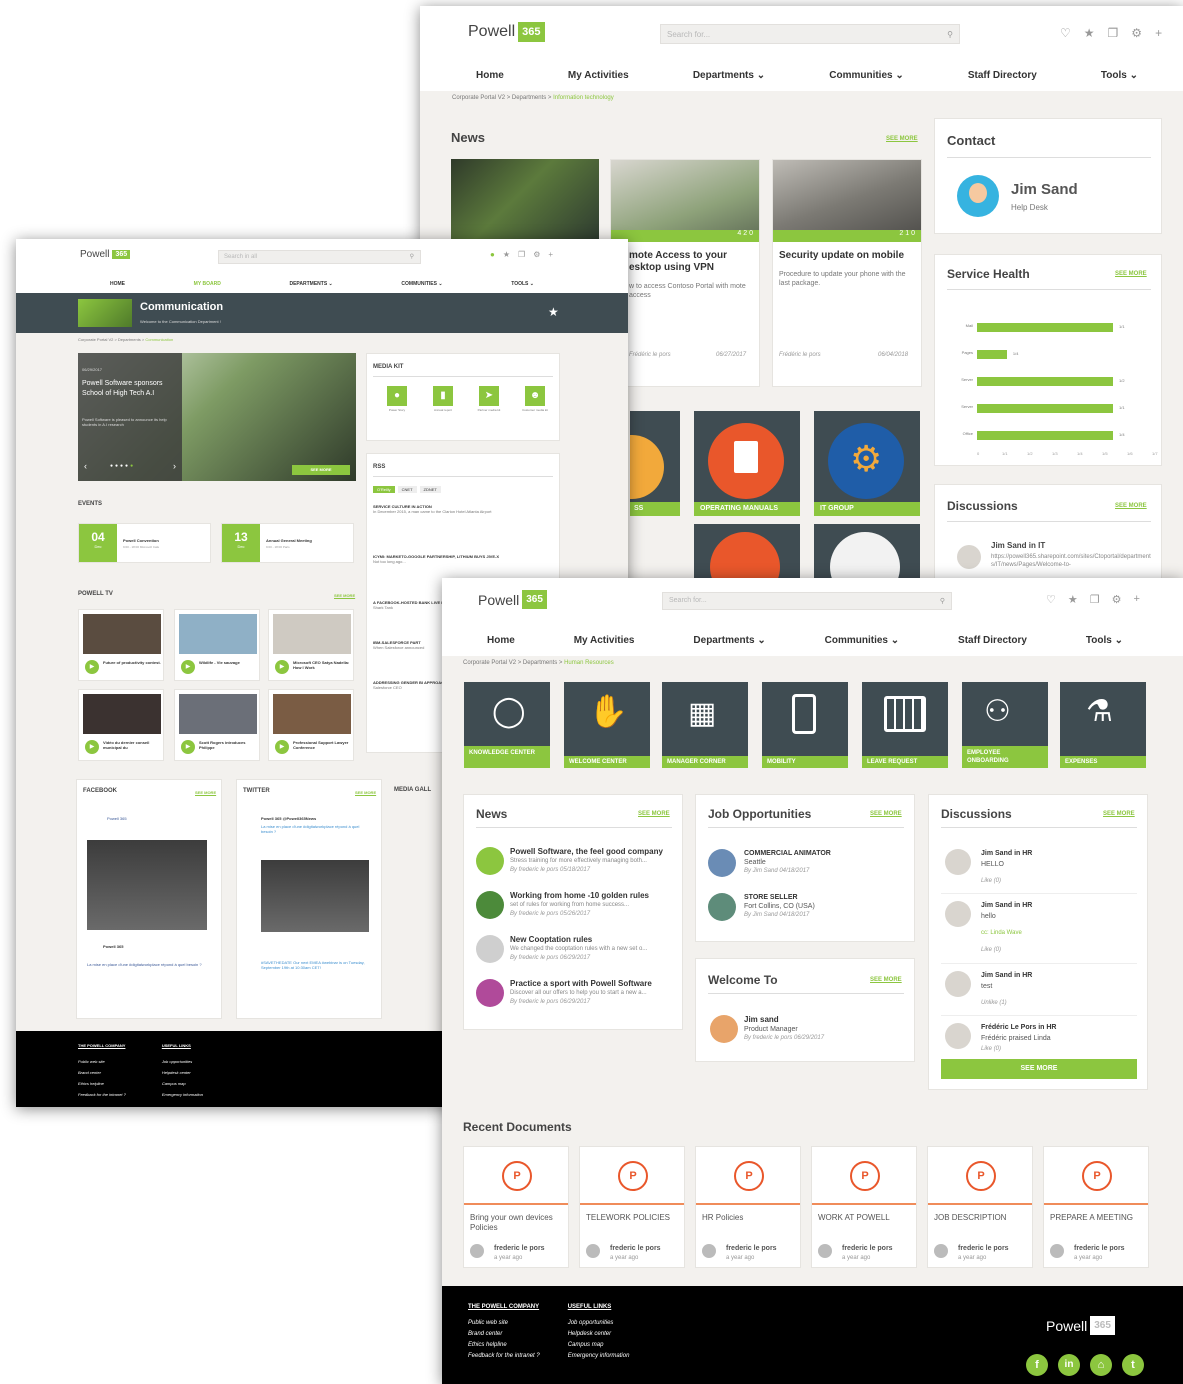 This screenshot has height=1384, width=1183. What do you see at coordinates (121, 645) in the screenshot?
I see `video-card: ▶ Future of productivity contest.` at bounding box center [121, 645].